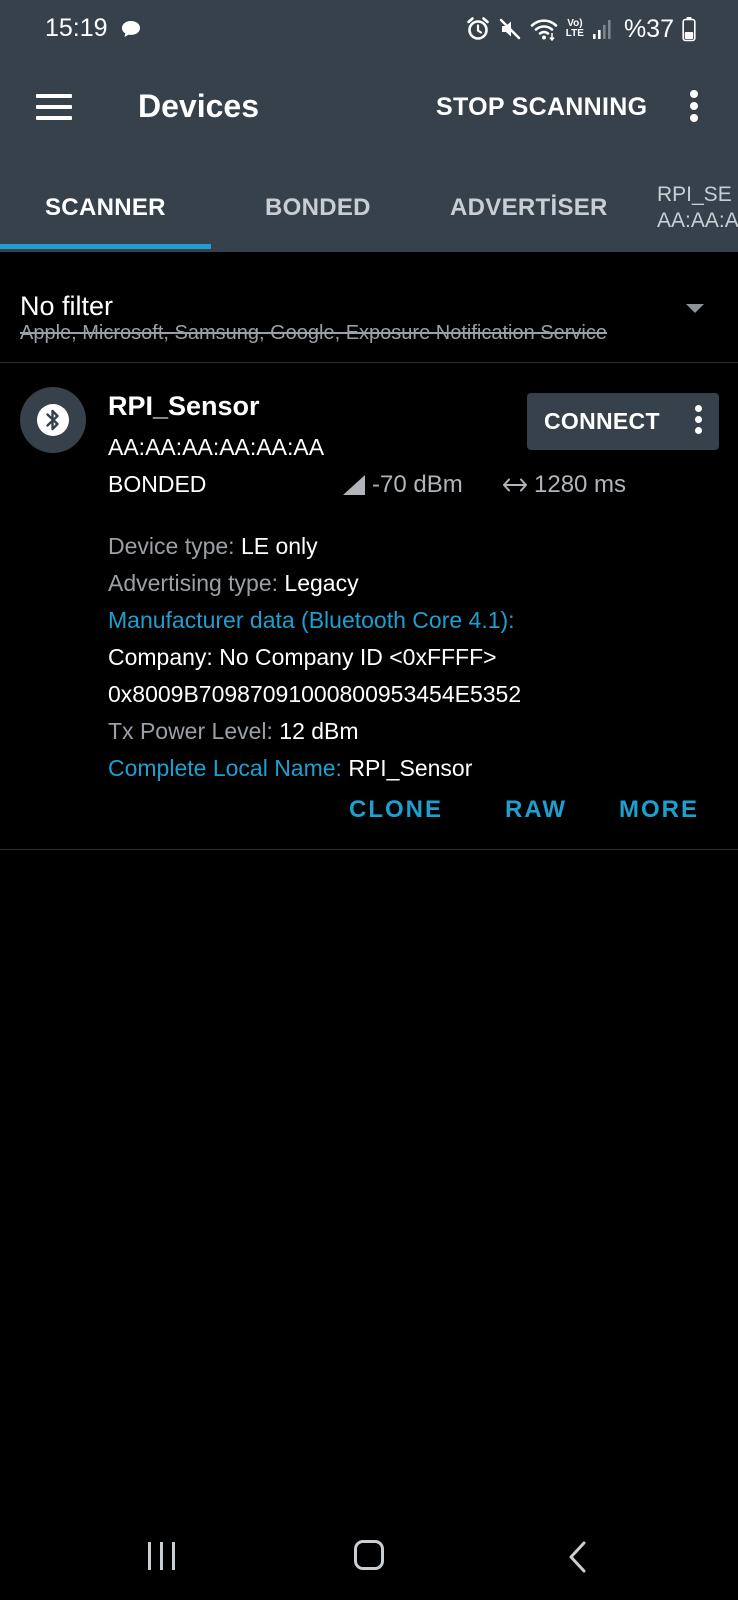 The height and width of the screenshot is (1600, 738). What do you see at coordinates (578, 1557) in the screenshot?
I see `back-icon` at bounding box center [578, 1557].